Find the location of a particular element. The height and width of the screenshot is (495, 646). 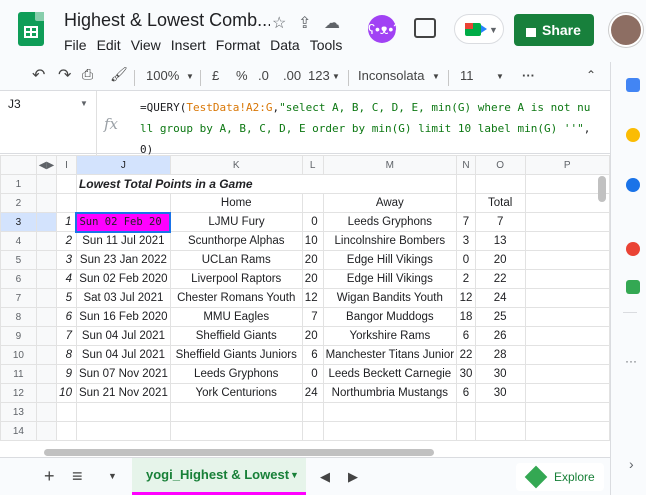

cell-k: MMU Eagles is located at coordinates (236, 317).